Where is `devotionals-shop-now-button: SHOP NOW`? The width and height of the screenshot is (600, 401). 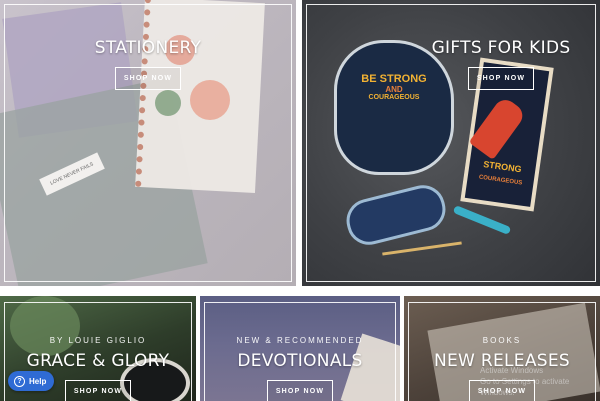 devotionals-shop-now-button: SHOP NOW is located at coordinates (300, 390).